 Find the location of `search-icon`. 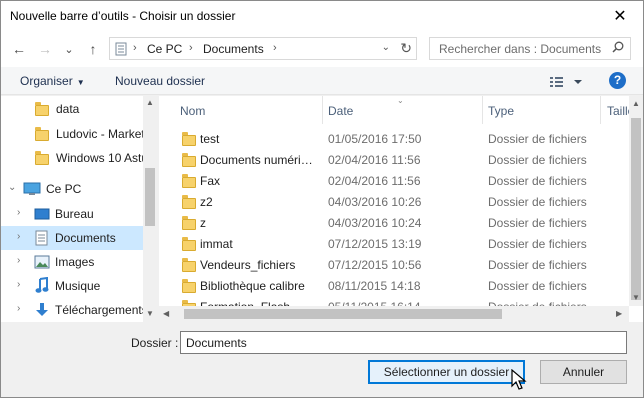

search-icon is located at coordinates (618, 47).